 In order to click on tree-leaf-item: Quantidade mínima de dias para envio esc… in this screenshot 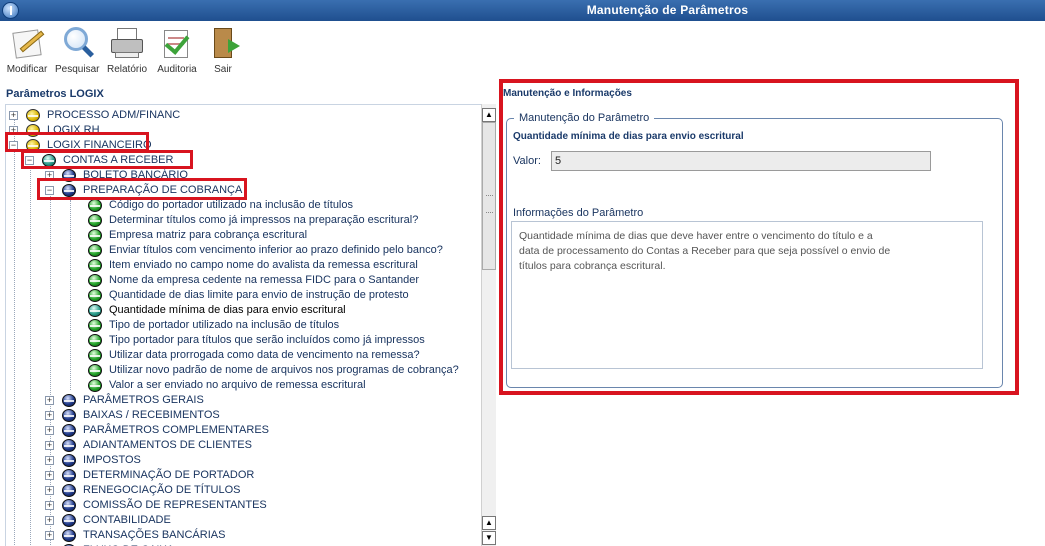, I will do `click(244, 310)`.